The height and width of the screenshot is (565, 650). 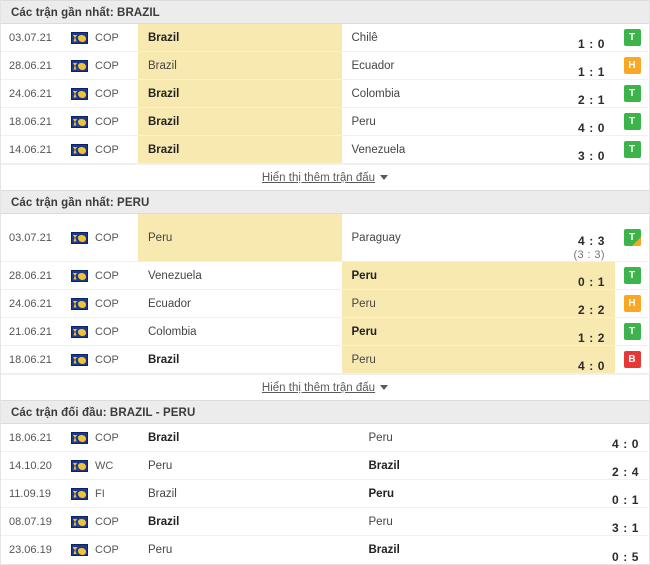 I want to click on away-team-label: Venezuela, so click(x=378, y=149).